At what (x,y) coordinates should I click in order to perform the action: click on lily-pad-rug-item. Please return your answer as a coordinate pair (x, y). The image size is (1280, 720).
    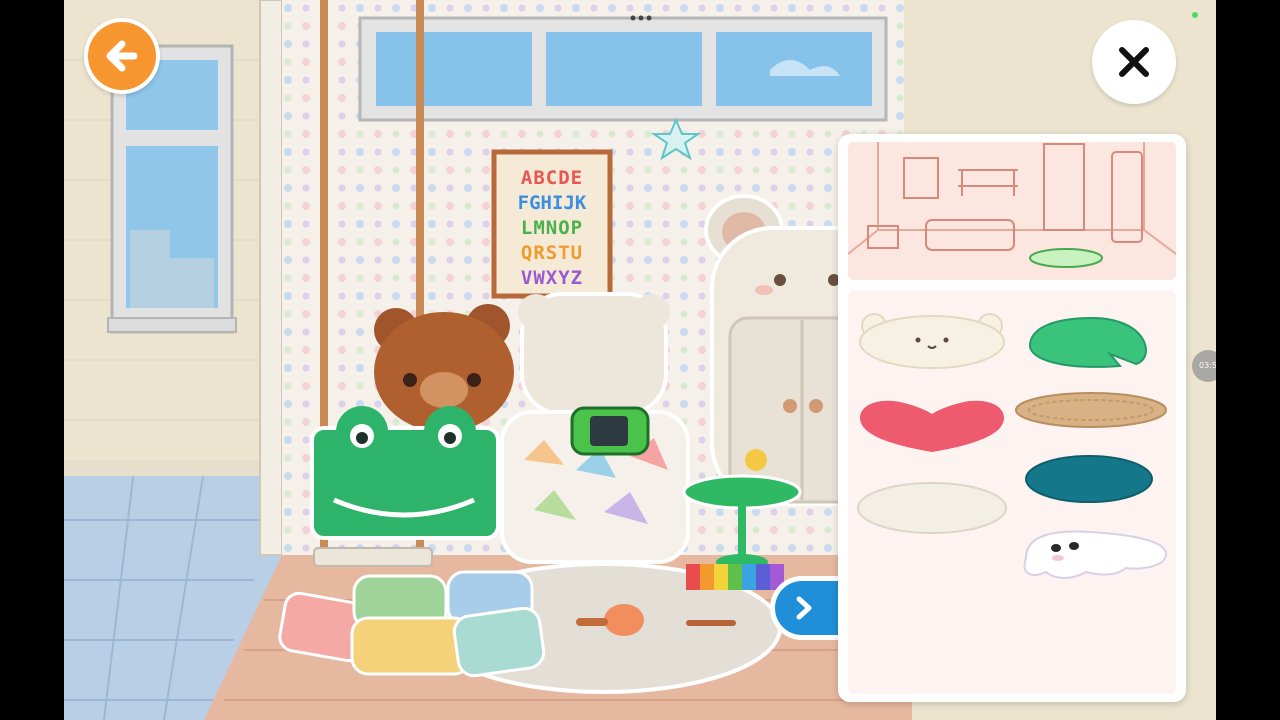
    Looking at the image, I should click on (1092, 342).